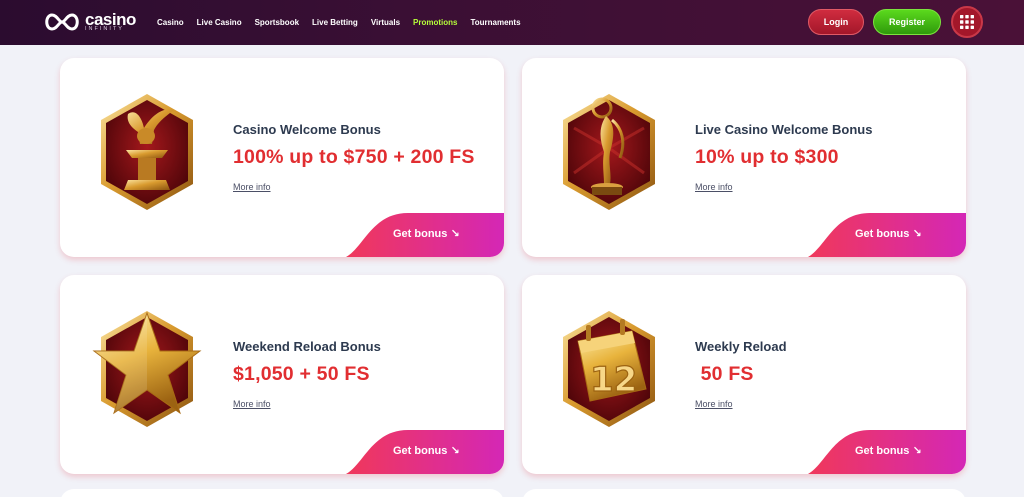 The height and width of the screenshot is (497, 1024). Describe the element at coordinates (335, 22) in the screenshot. I see `nav-item-live-betting: Live Betting` at that location.